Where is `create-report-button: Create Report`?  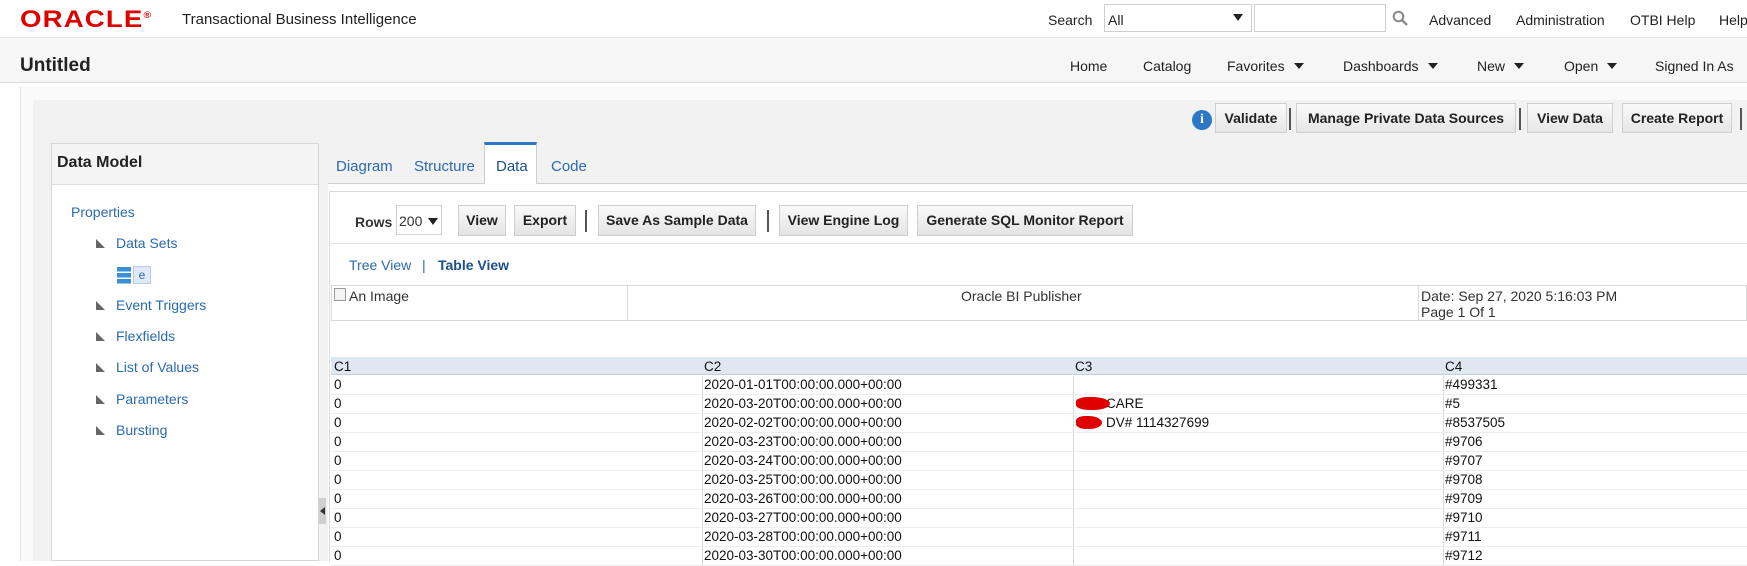
create-report-button: Create Report is located at coordinates (1677, 118).